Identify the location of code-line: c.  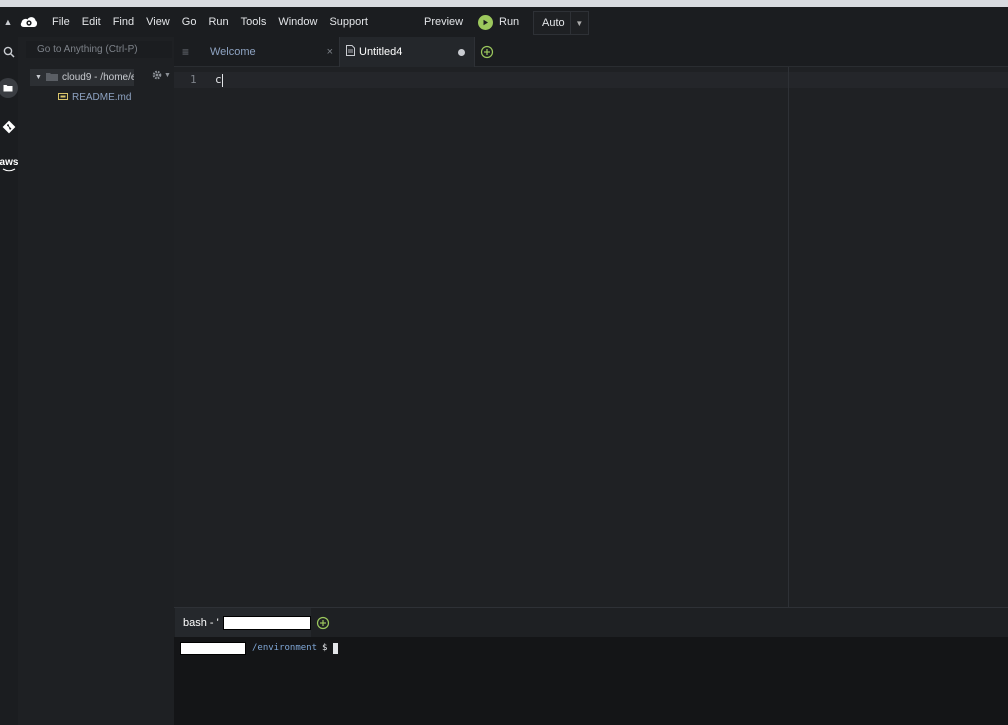
(218, 80).